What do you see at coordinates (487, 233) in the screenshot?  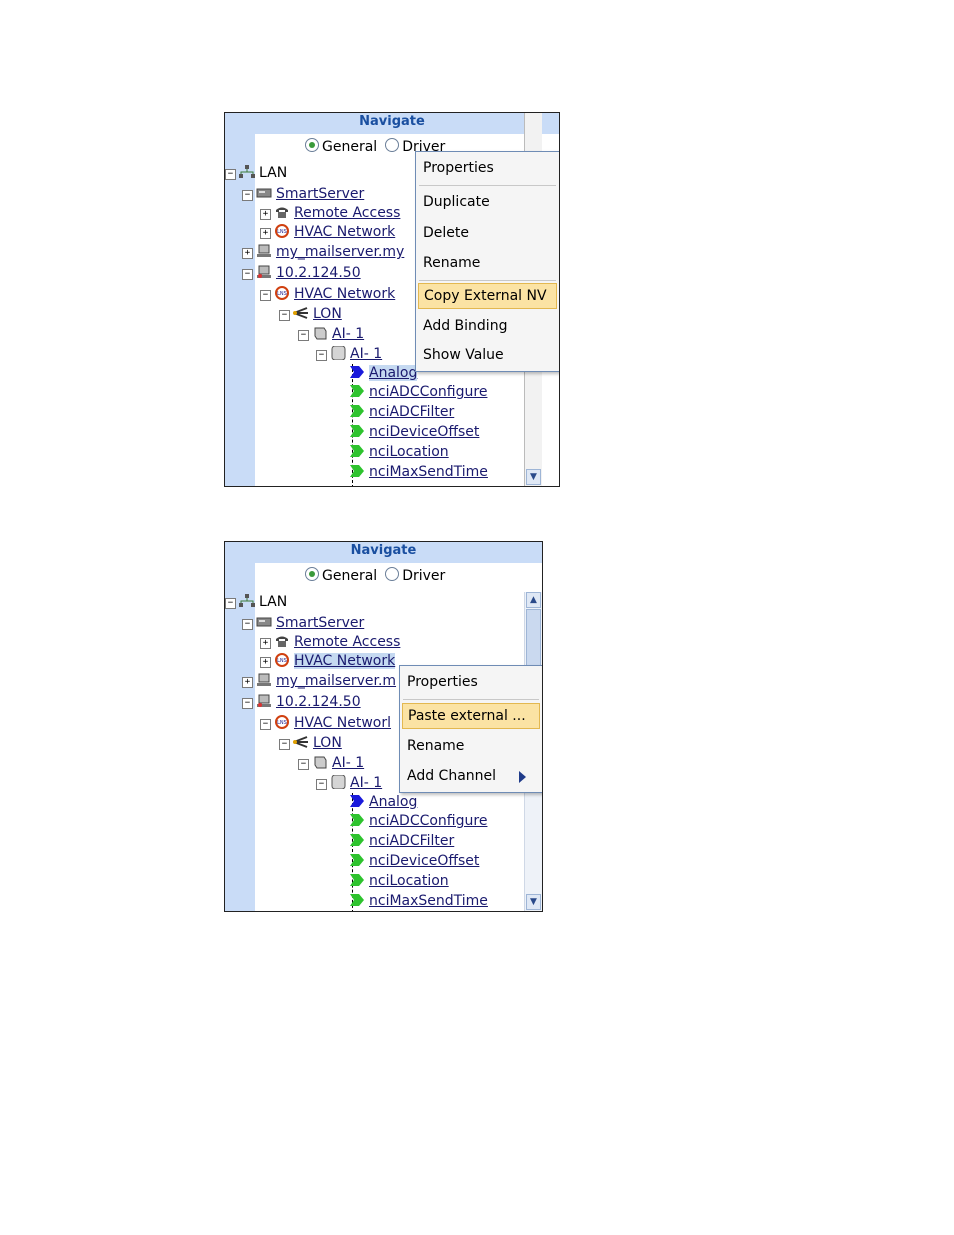 I see `menu-item-delete: Delete` at bounding box center [487, 233].